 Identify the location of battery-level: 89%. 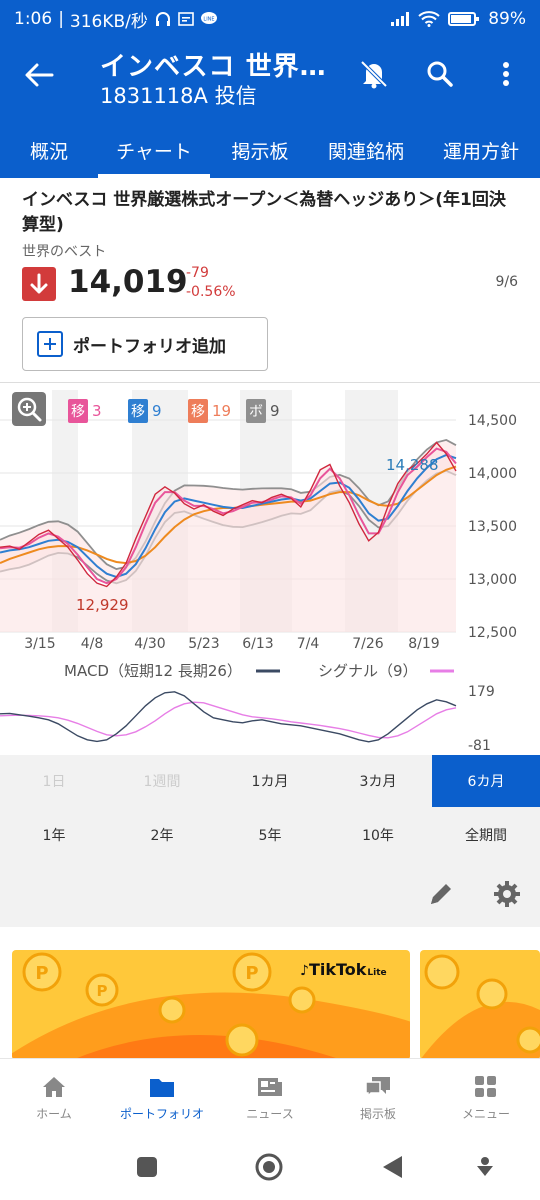
(507, 19).